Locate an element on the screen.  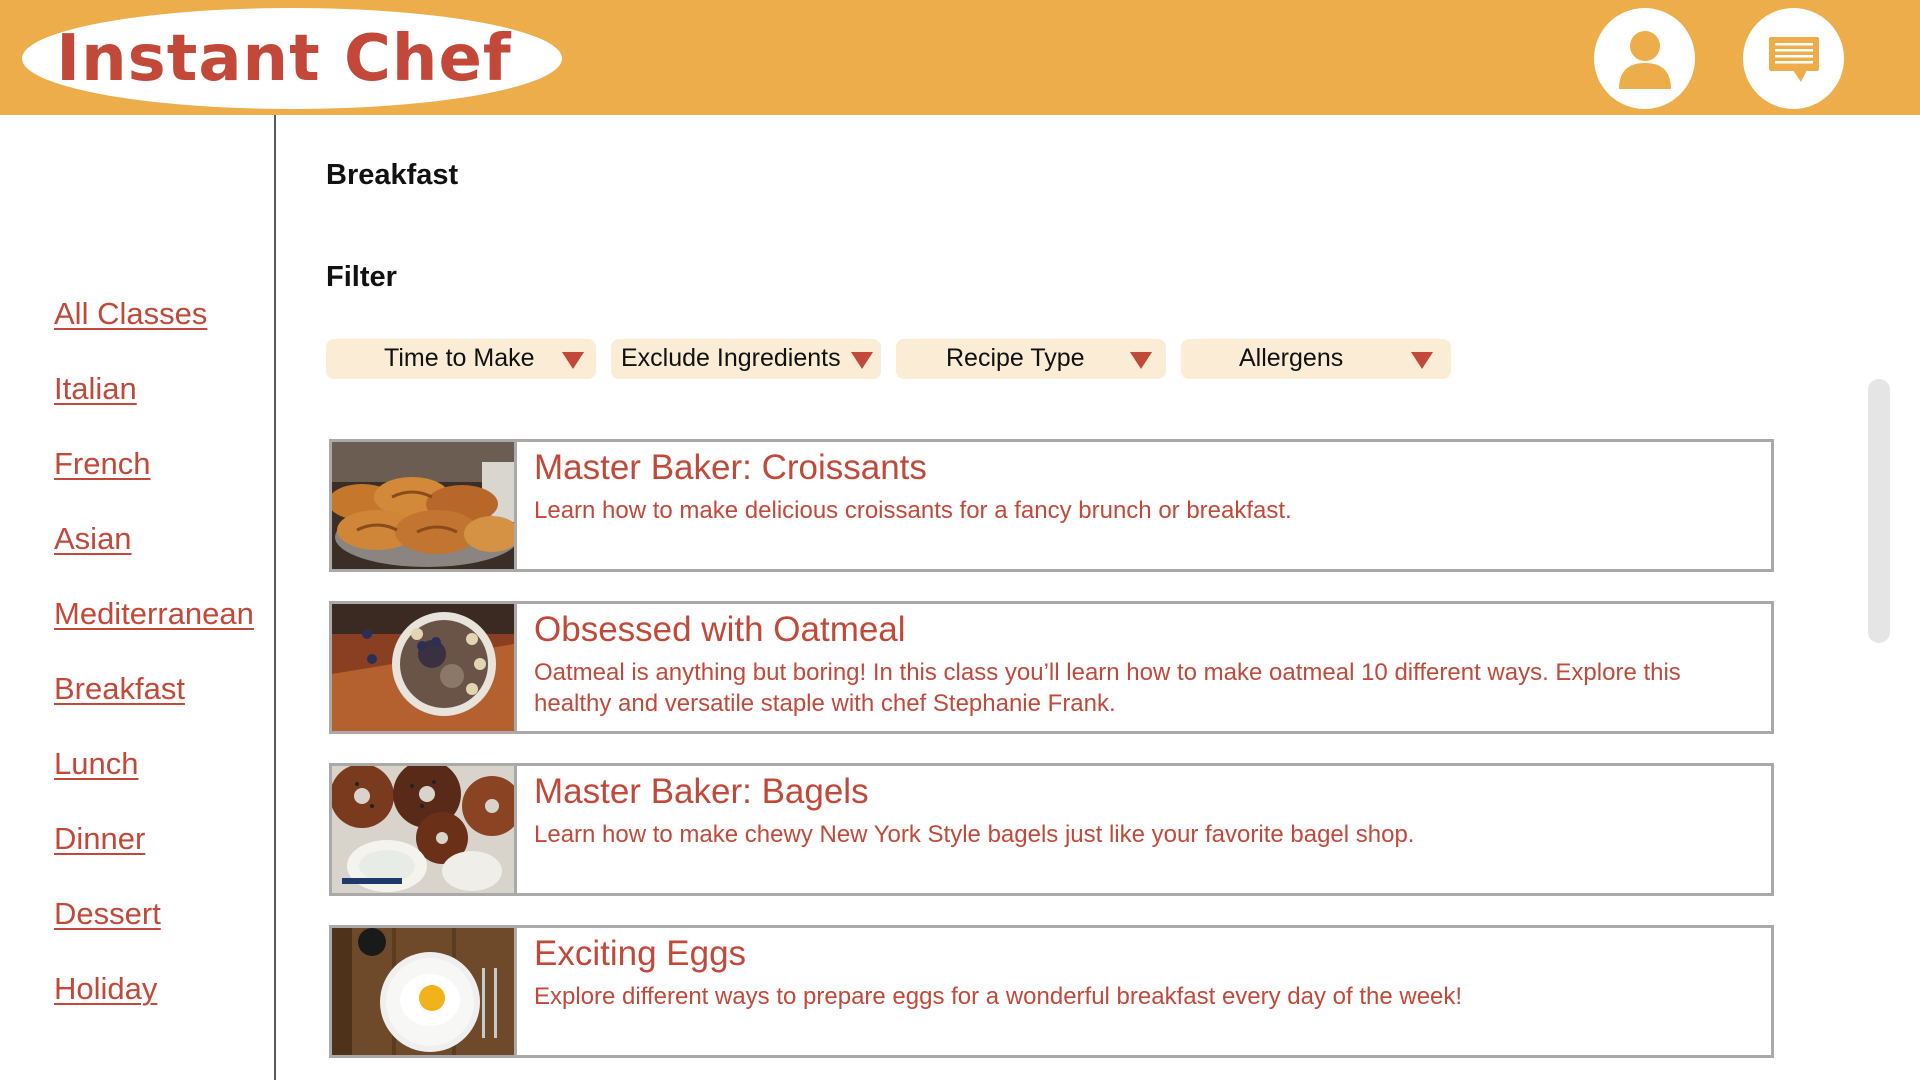
oatmeal-bowl-photo is located at coordinates (424, 667).